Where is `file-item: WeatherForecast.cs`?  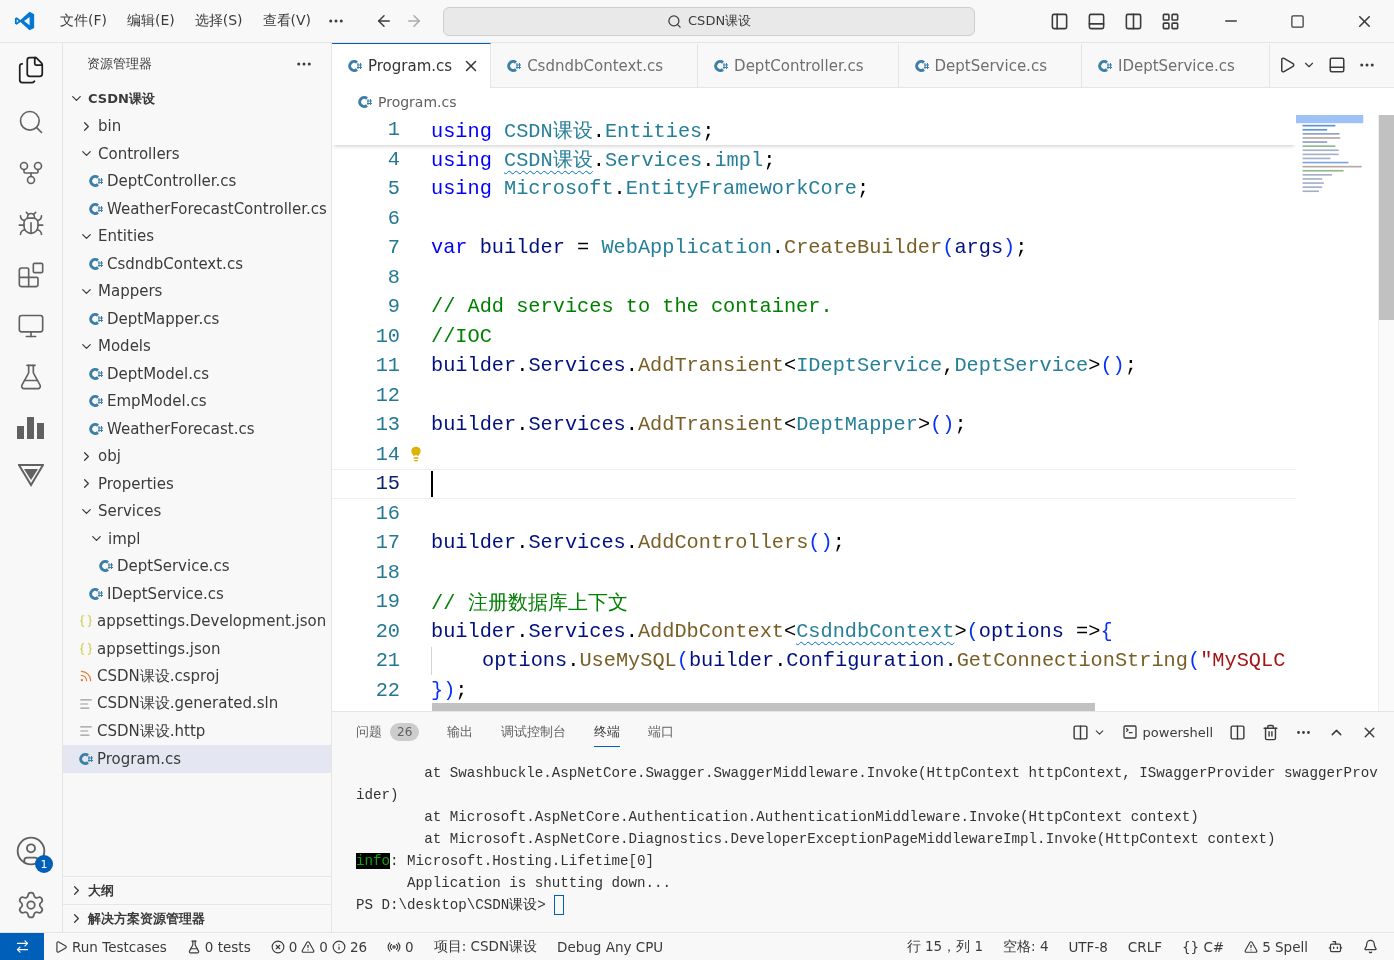 file-item: WeatherForecast.cs is located at coordinates (197, 429).